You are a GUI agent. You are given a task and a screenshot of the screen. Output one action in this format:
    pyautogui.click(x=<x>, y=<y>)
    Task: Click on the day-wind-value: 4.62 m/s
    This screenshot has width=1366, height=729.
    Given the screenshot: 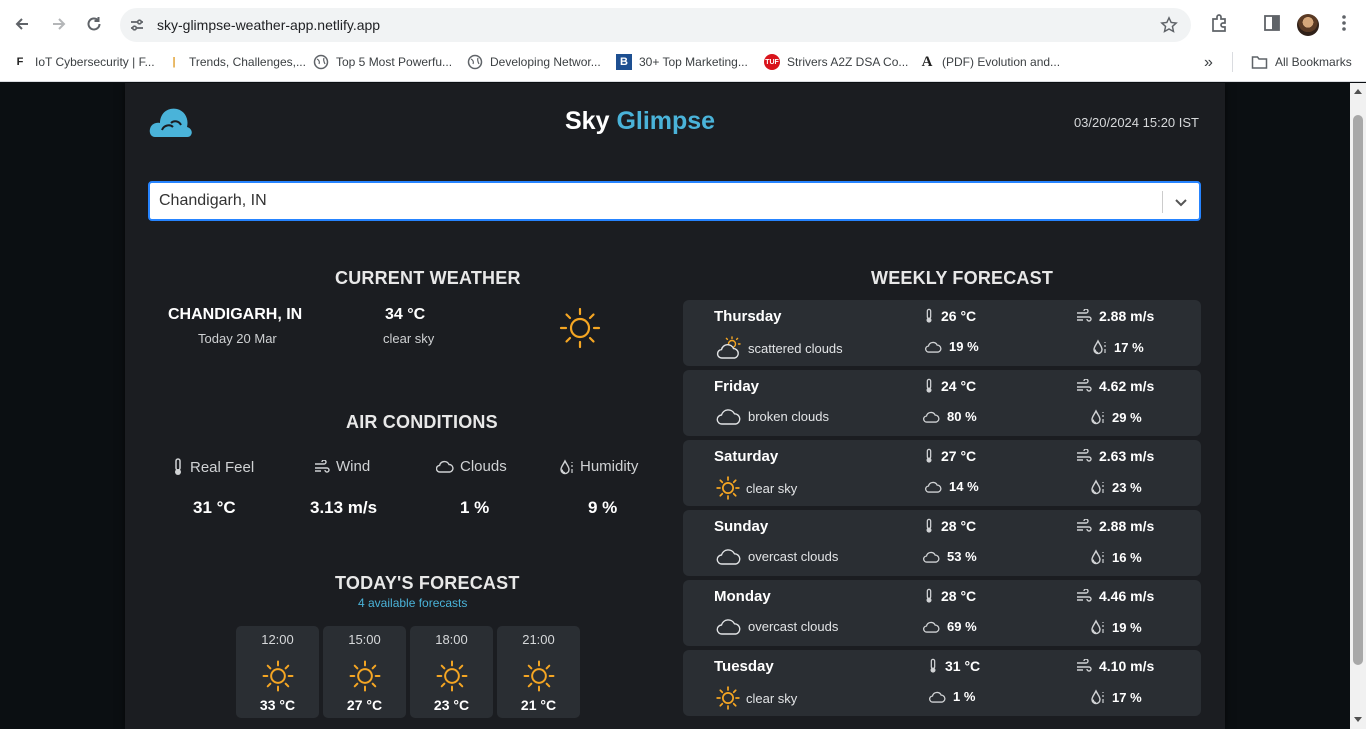 What is the action you would take?
    pyautogui.click(x=1127, y=386)
    